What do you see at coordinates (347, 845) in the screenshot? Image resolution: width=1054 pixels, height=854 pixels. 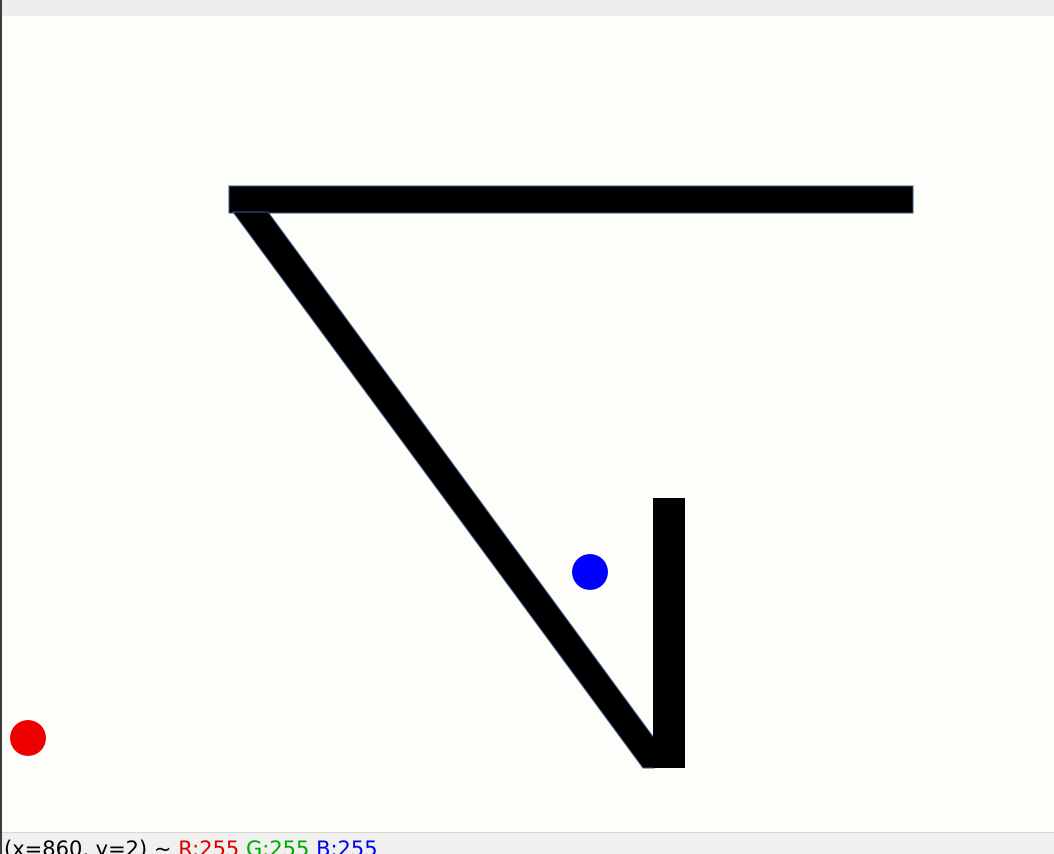 I see `blue-channel-value: B:255` at bounding box center [347, 845].